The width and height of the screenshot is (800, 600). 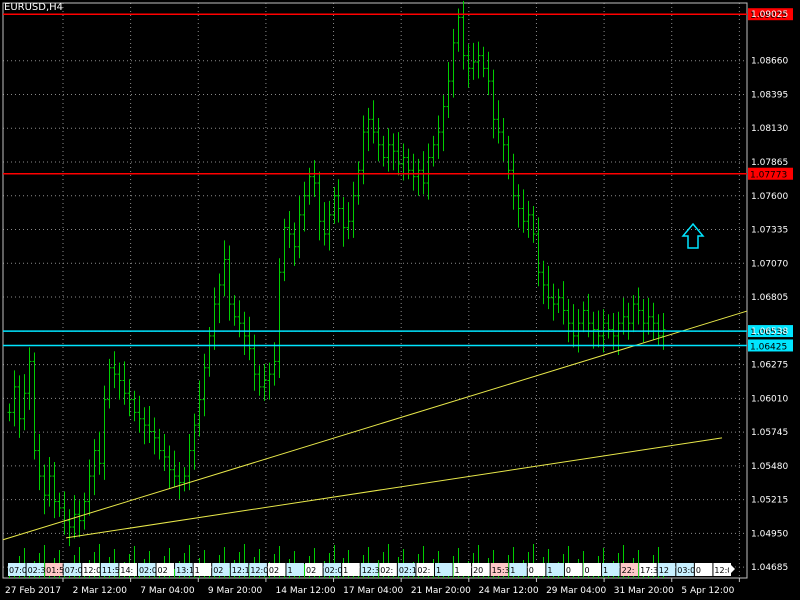 I want to click on x-tick-label: 7 Mar 04:00, so click(x=167, y=591).